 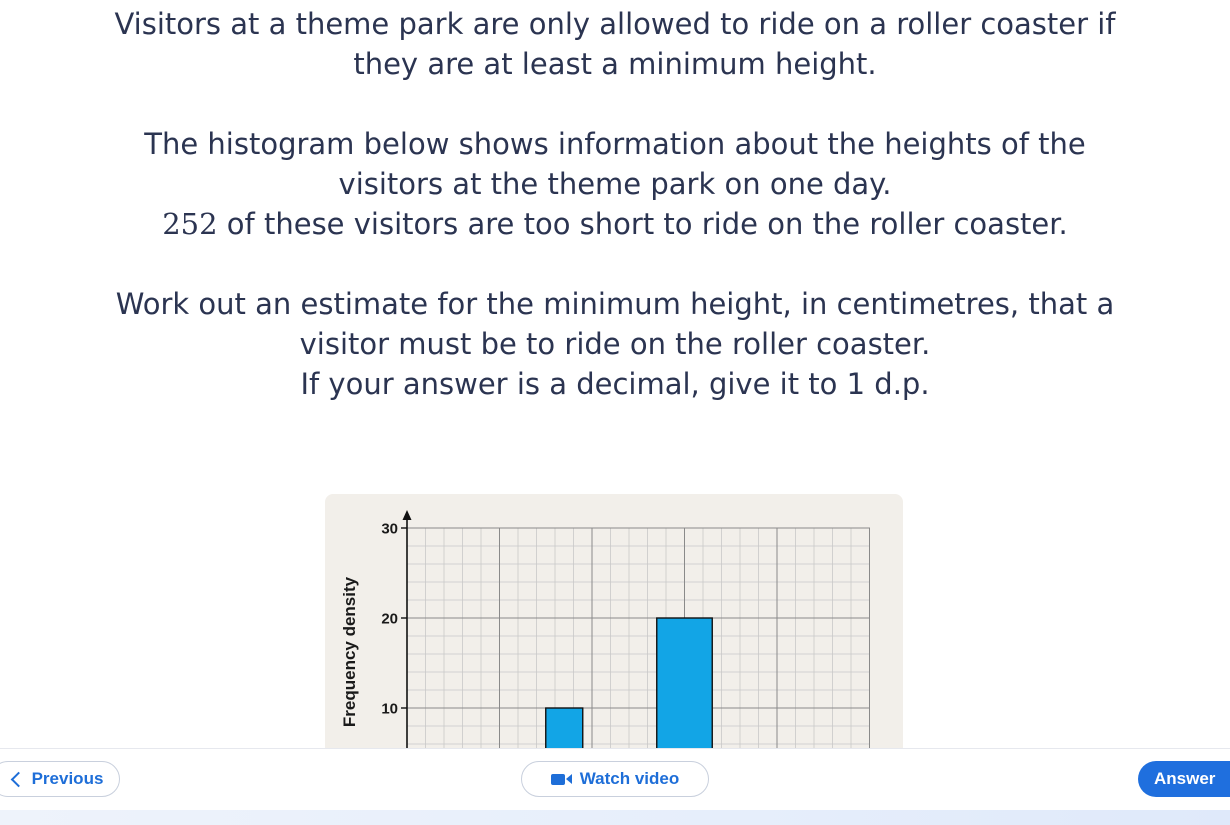 I want to click on histogram-chart: 10 20 30 Frequency density, so click(x=605, y=632).